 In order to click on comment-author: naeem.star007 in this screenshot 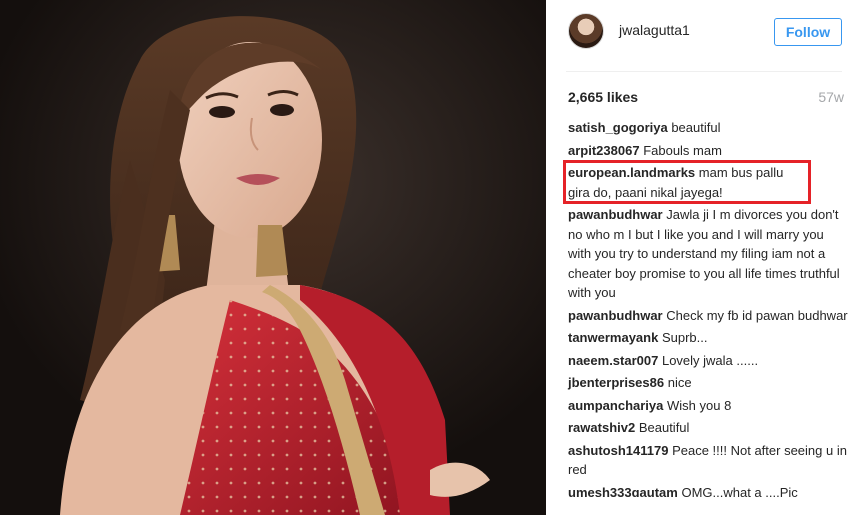, I will do `click(613, 360)`.